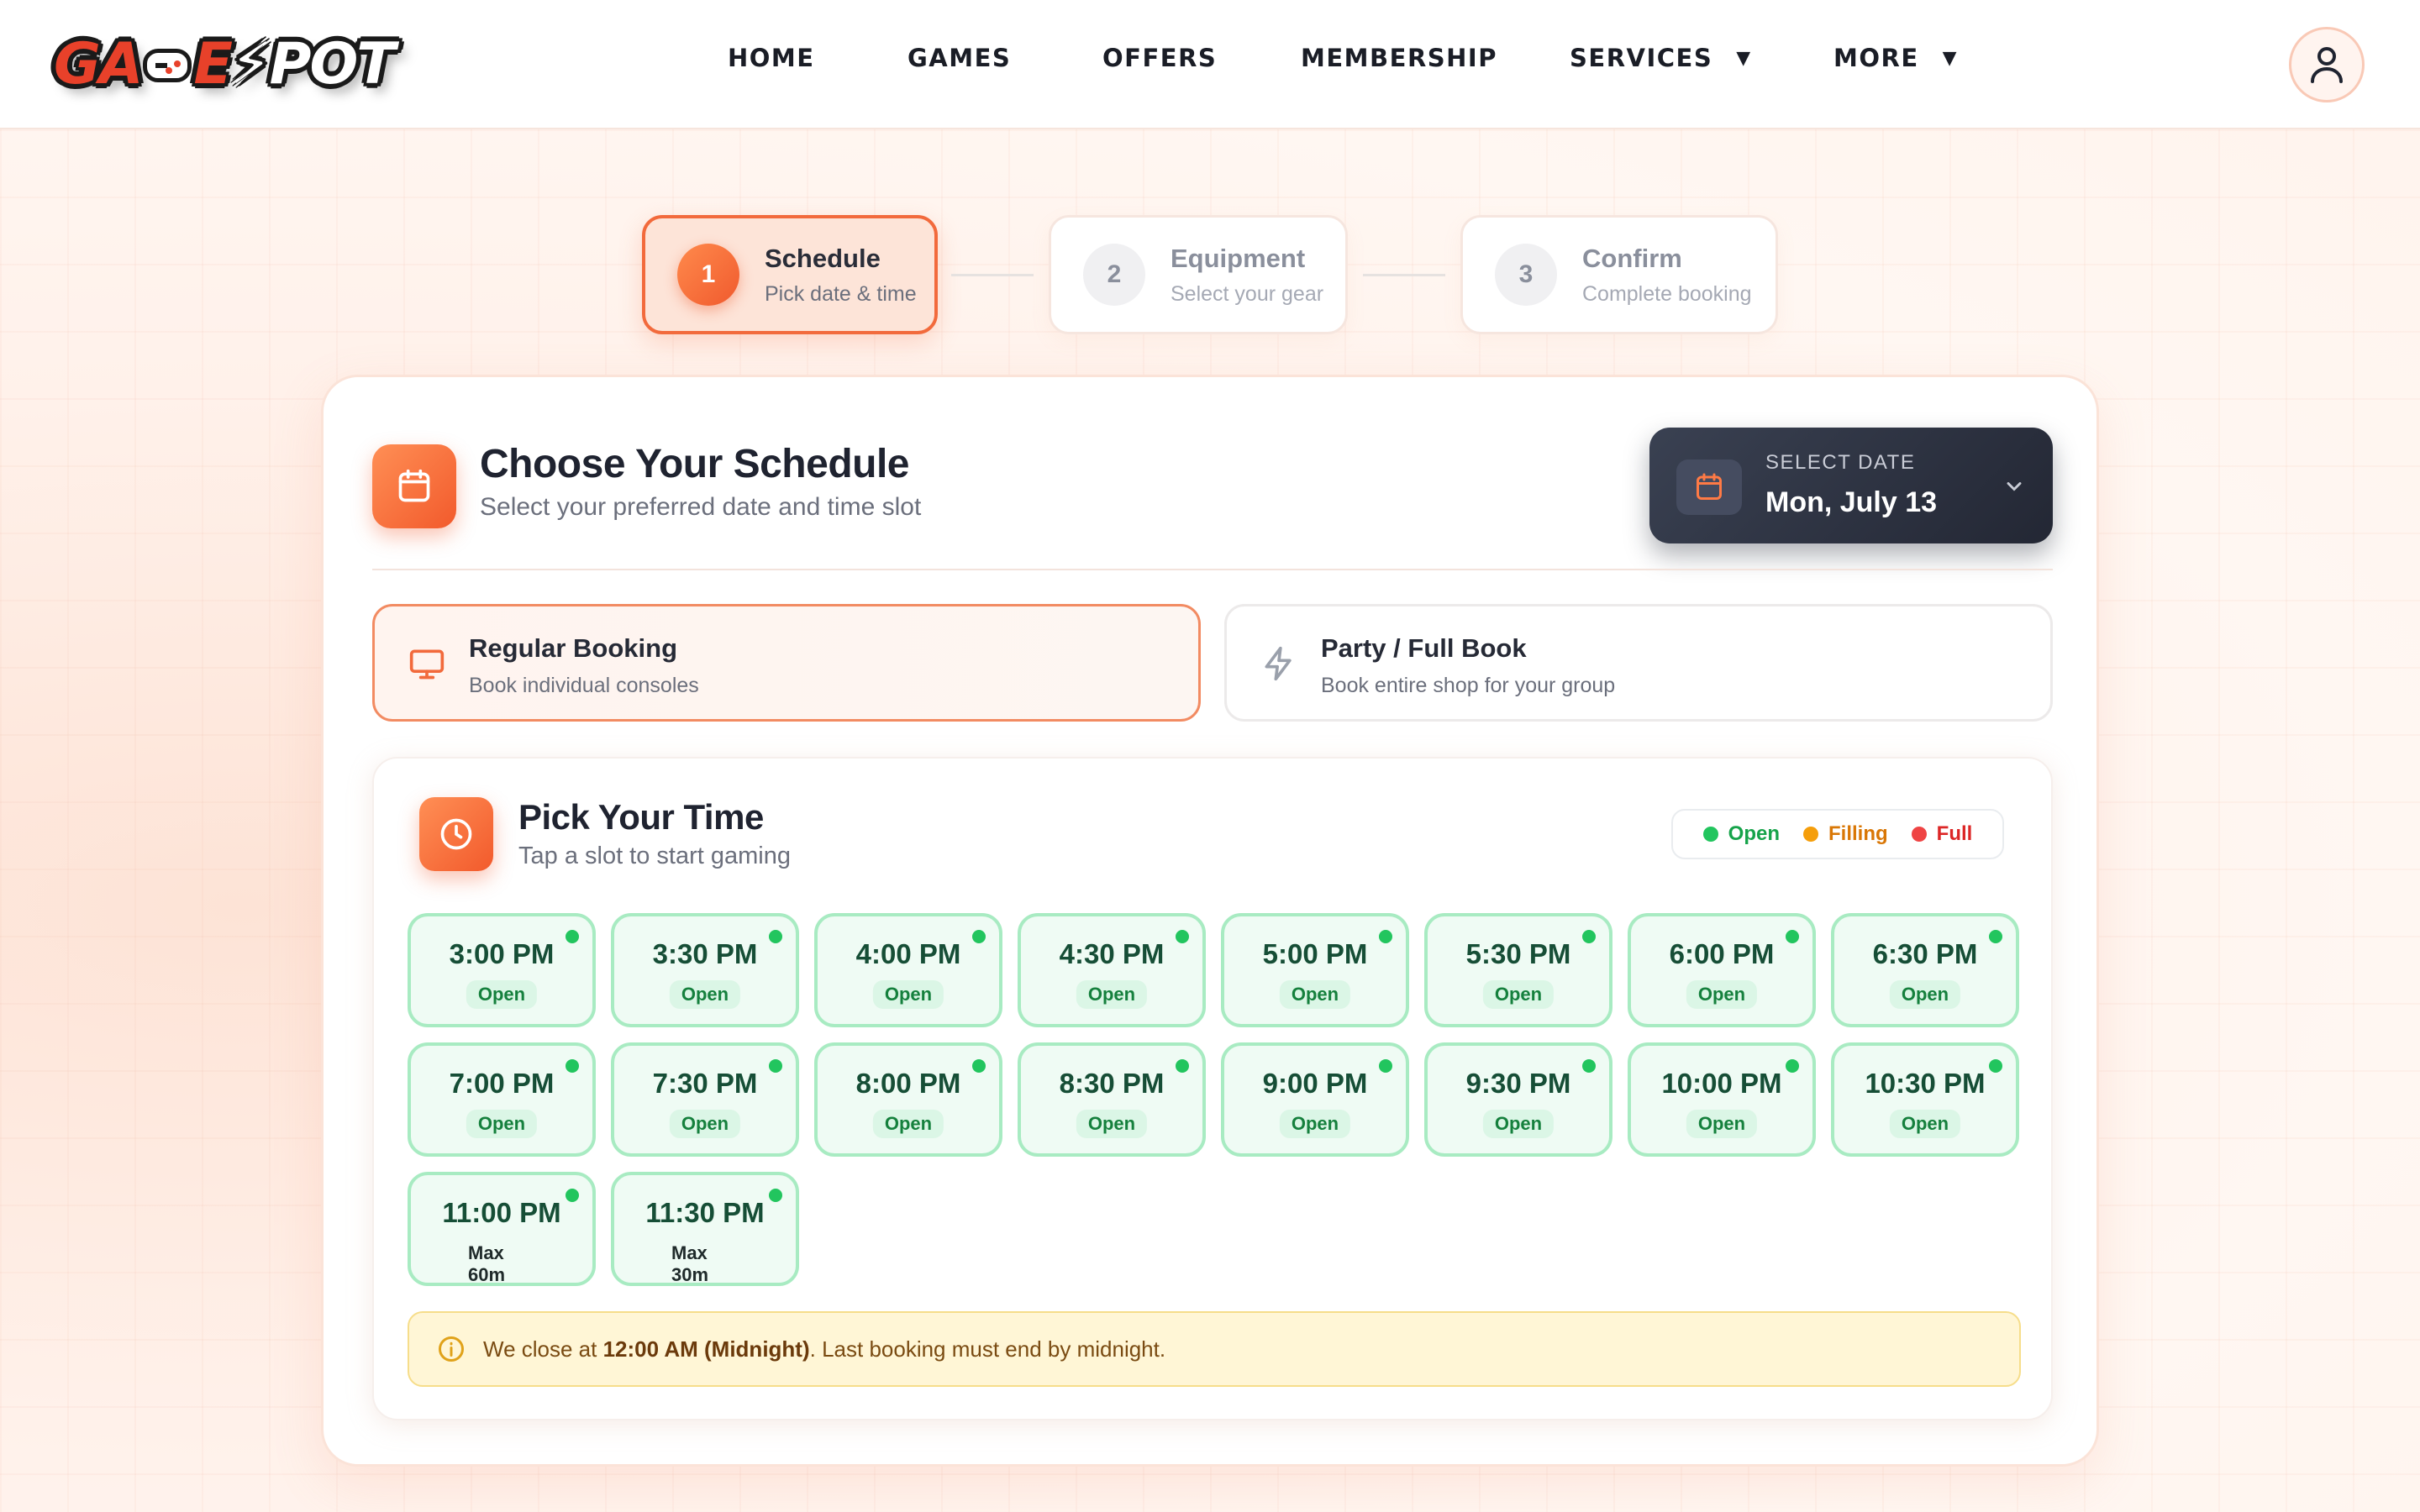 The width and height of the screenshot is (2420, 1512). I want to click on legend-full: Full, so click(1941, 834).